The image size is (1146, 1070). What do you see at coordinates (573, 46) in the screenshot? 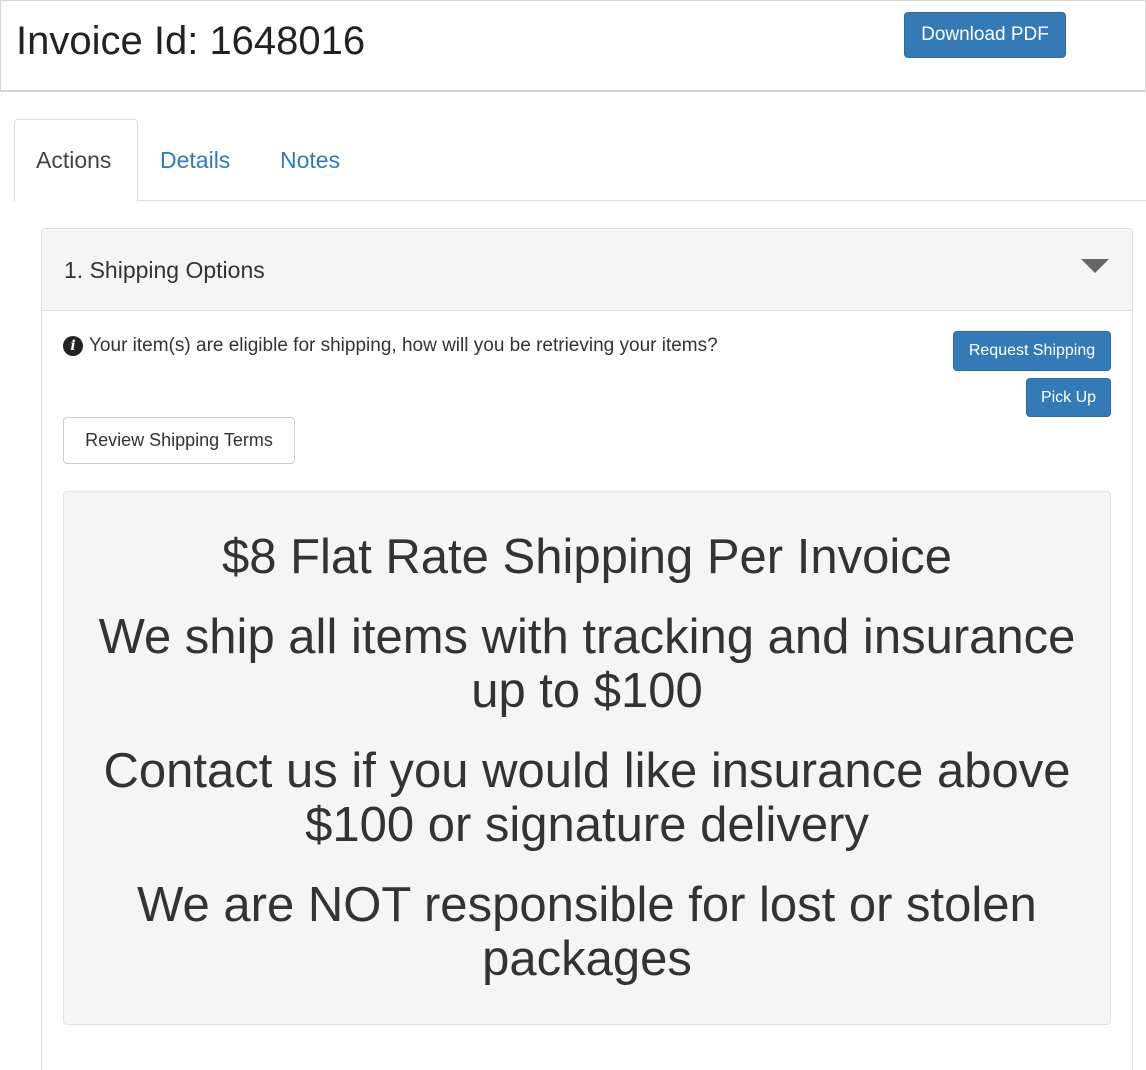
I see `invoice-header: Invoice Id: 1648016 Download PDF` at bounding box center [573, 46].